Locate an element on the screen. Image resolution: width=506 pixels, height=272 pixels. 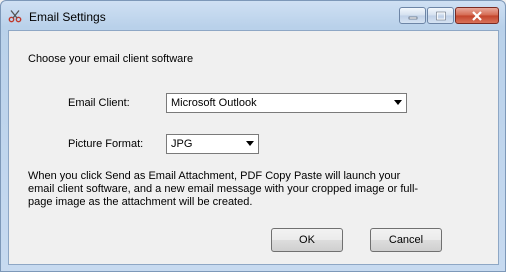
close-icon is located at coordinates (477, 15).